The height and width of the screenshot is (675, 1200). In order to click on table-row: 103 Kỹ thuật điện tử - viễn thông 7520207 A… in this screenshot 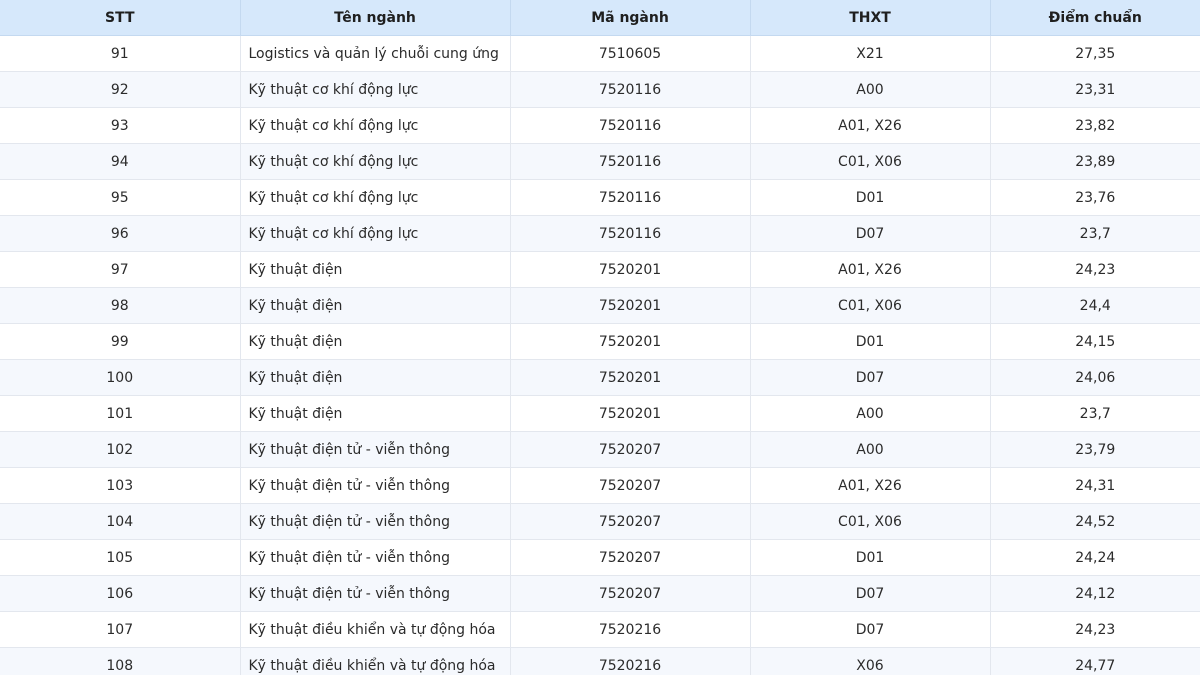, I will do `click(600, 485)`.